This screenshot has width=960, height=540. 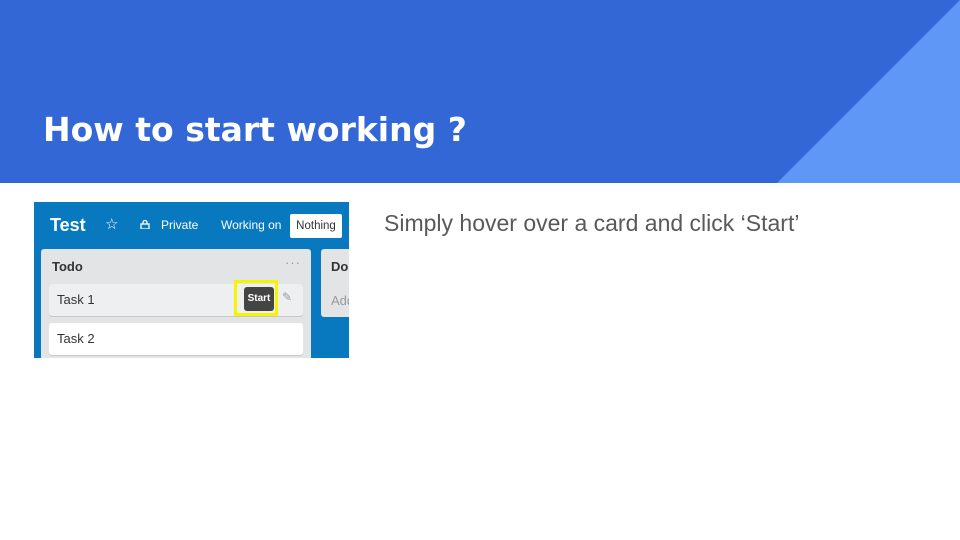 What do you see at coordinates (316, 226) in the screenshot?
I see `working-on-value-button: Nothing` at bounding box center [316, 226].